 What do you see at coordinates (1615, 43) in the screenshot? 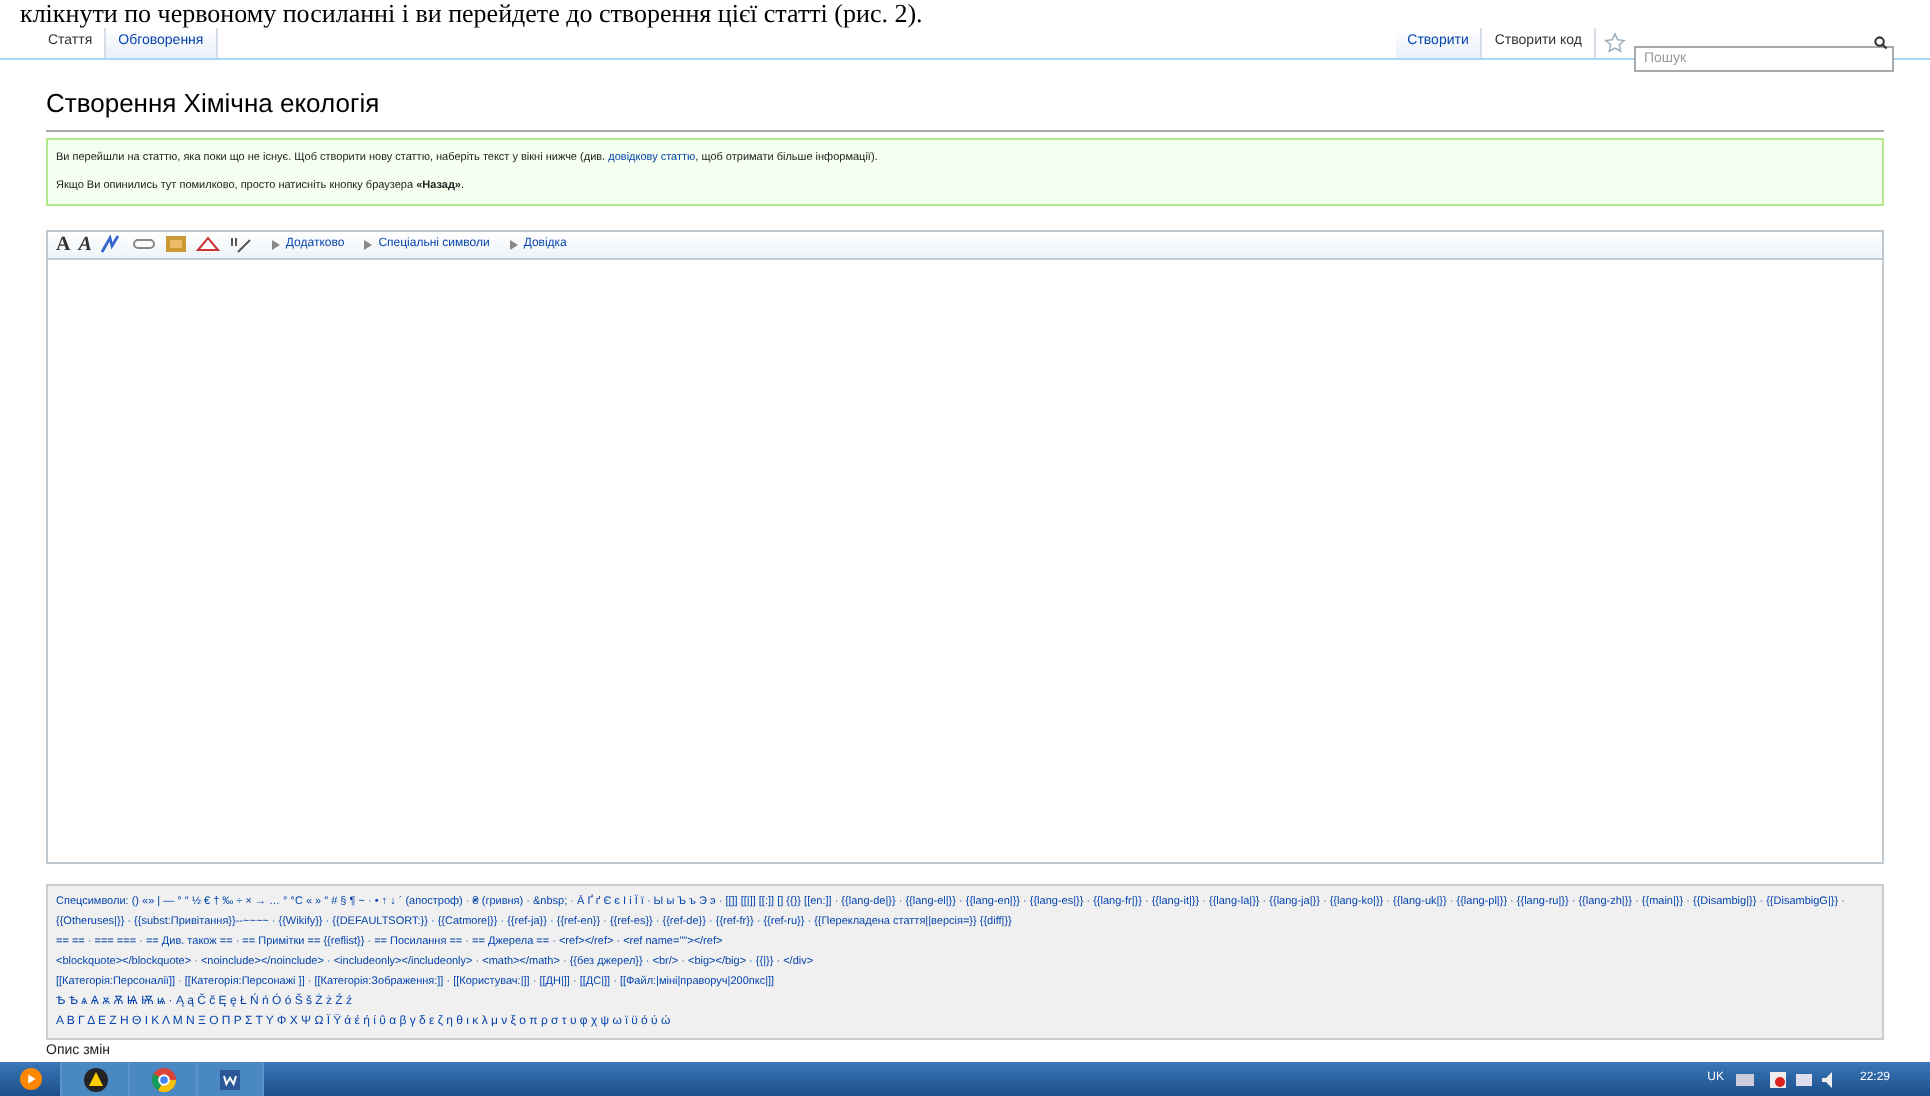
I see `star-icon` at bounding box center [1615, 43].